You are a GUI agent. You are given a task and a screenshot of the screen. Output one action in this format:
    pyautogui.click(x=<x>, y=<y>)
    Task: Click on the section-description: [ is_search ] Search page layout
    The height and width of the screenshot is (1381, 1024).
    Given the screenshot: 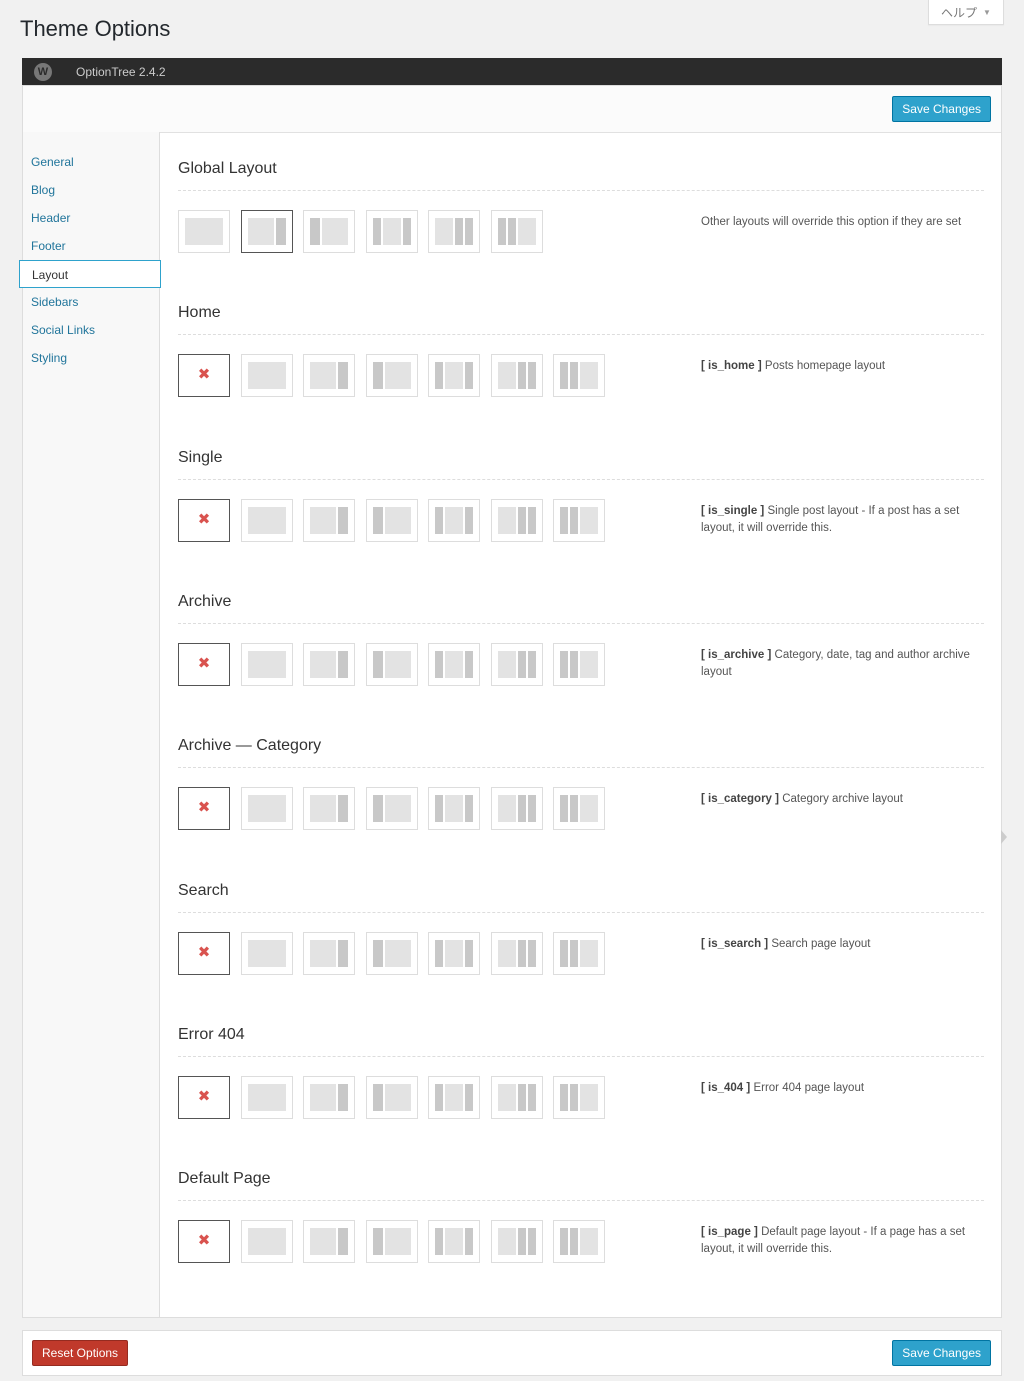 What is the action you would take?
    pyautogui.click(x=843, y=944)
    